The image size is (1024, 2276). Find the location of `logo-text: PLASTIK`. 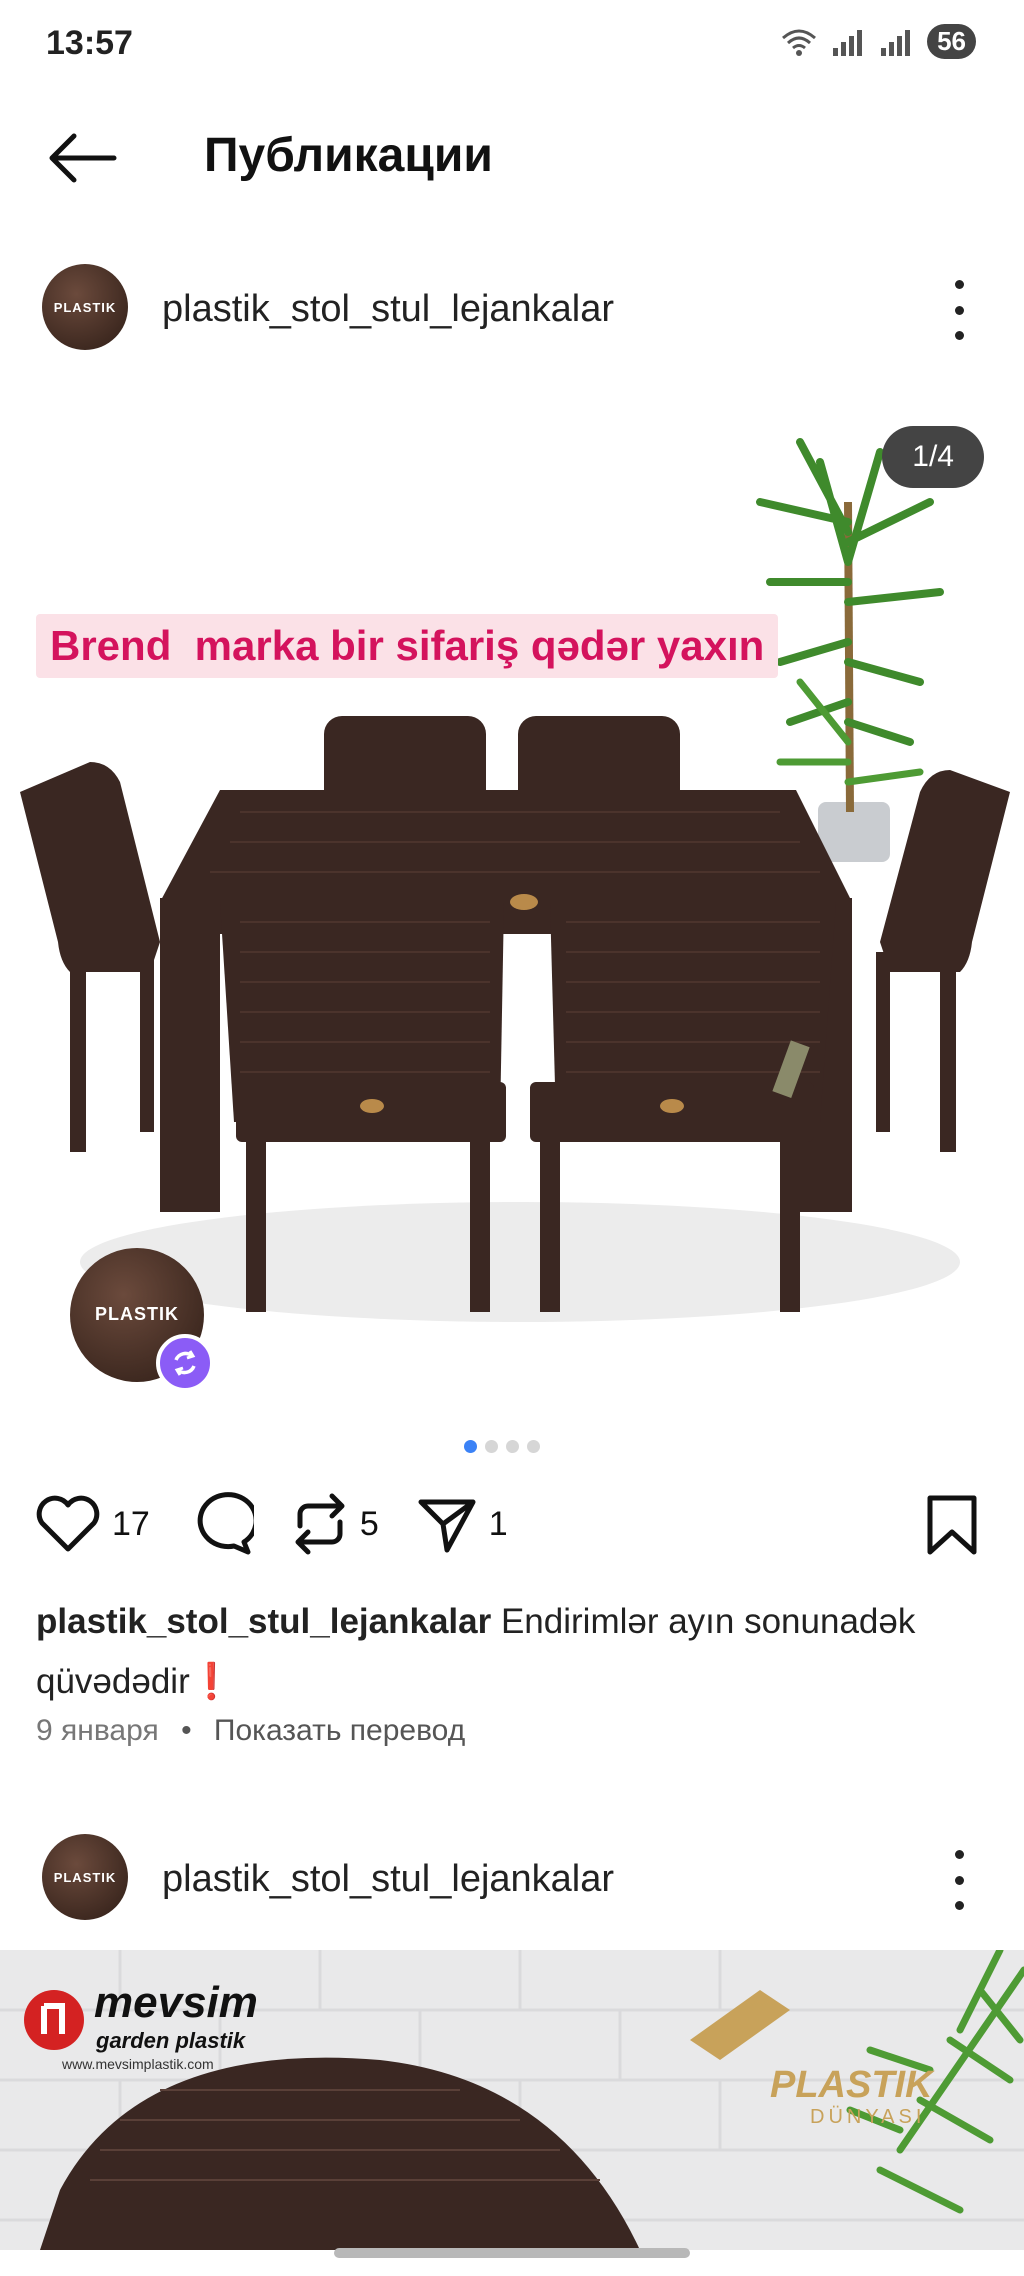

logo-text: PLASTIK is located at coordinates (851, 2085).